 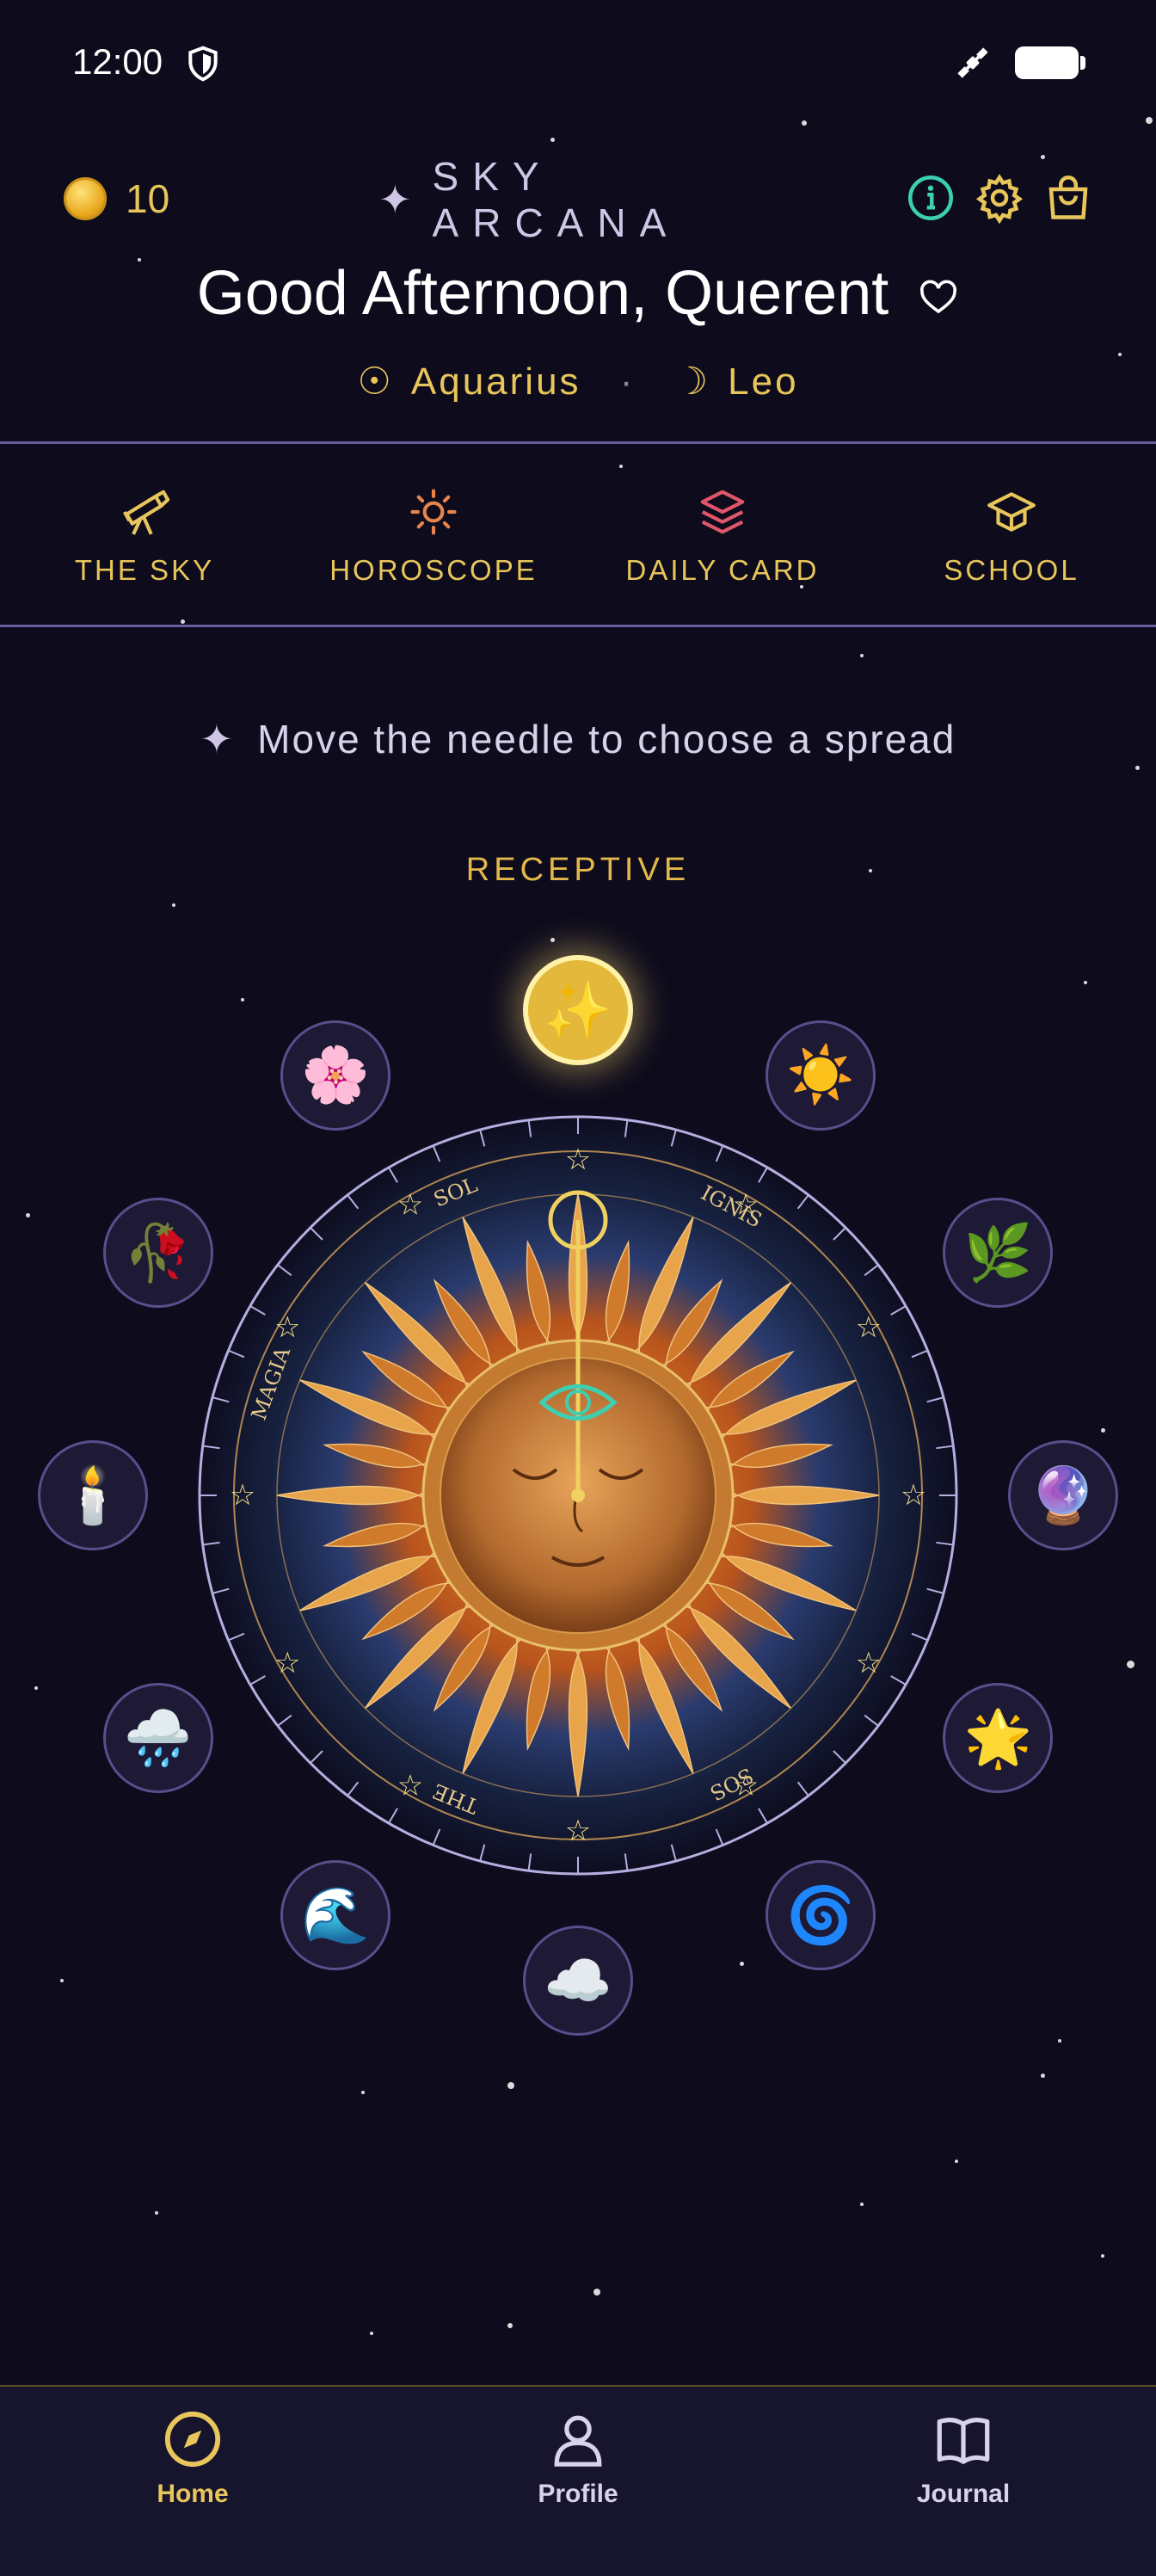 I want to click on heart-icon, so click(x=939, y=297).